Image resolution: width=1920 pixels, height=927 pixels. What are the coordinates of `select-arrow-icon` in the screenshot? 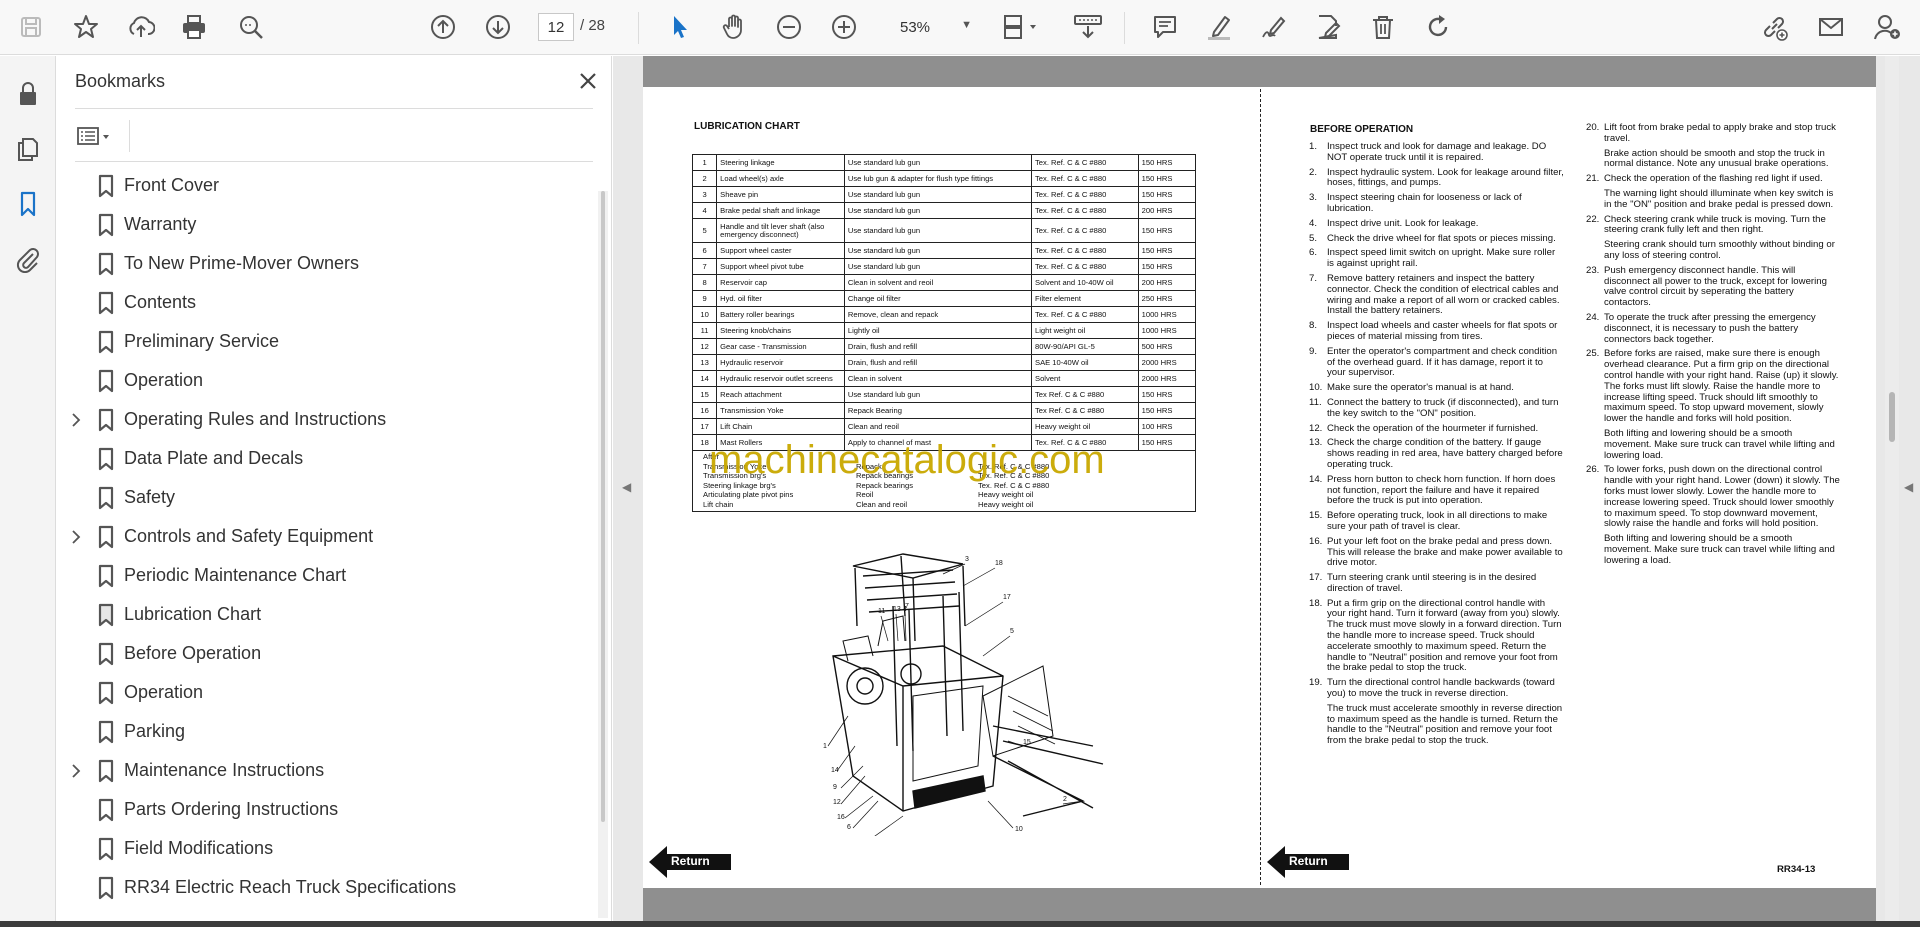 It's located at (680, 27).